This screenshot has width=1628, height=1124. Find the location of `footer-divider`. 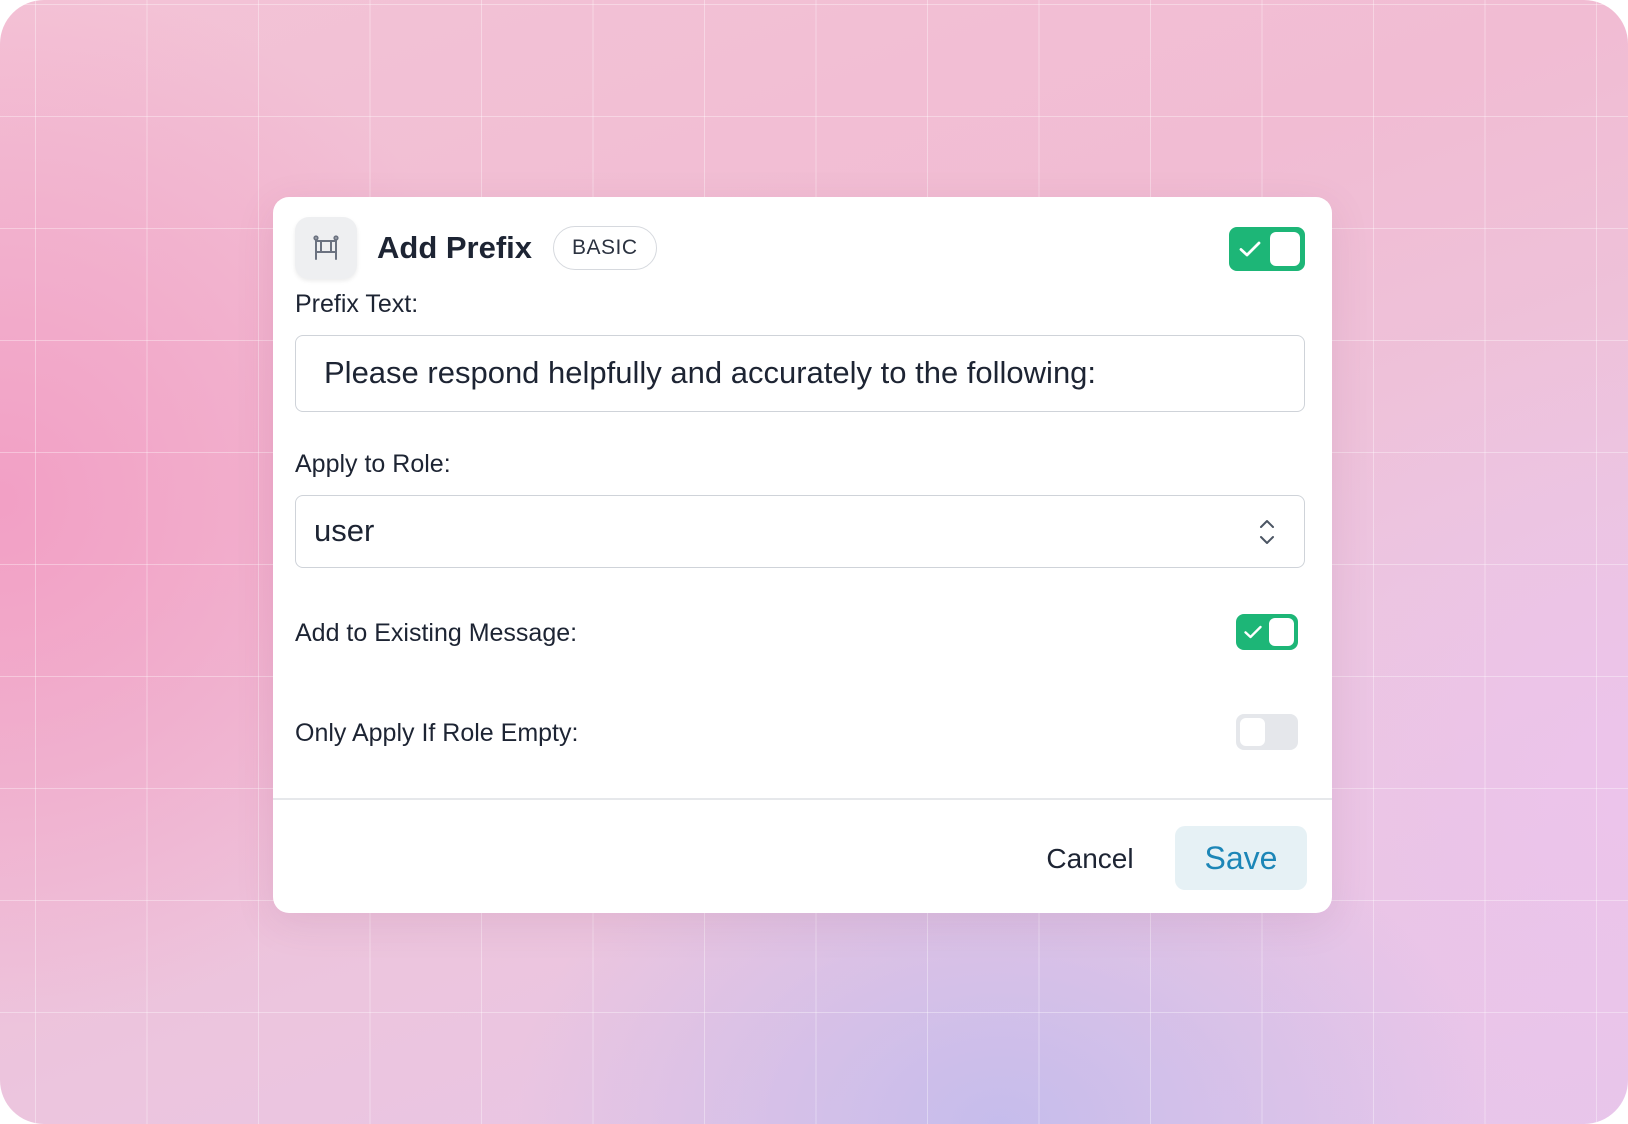

footer-divider is located at coordinates (802, 799).